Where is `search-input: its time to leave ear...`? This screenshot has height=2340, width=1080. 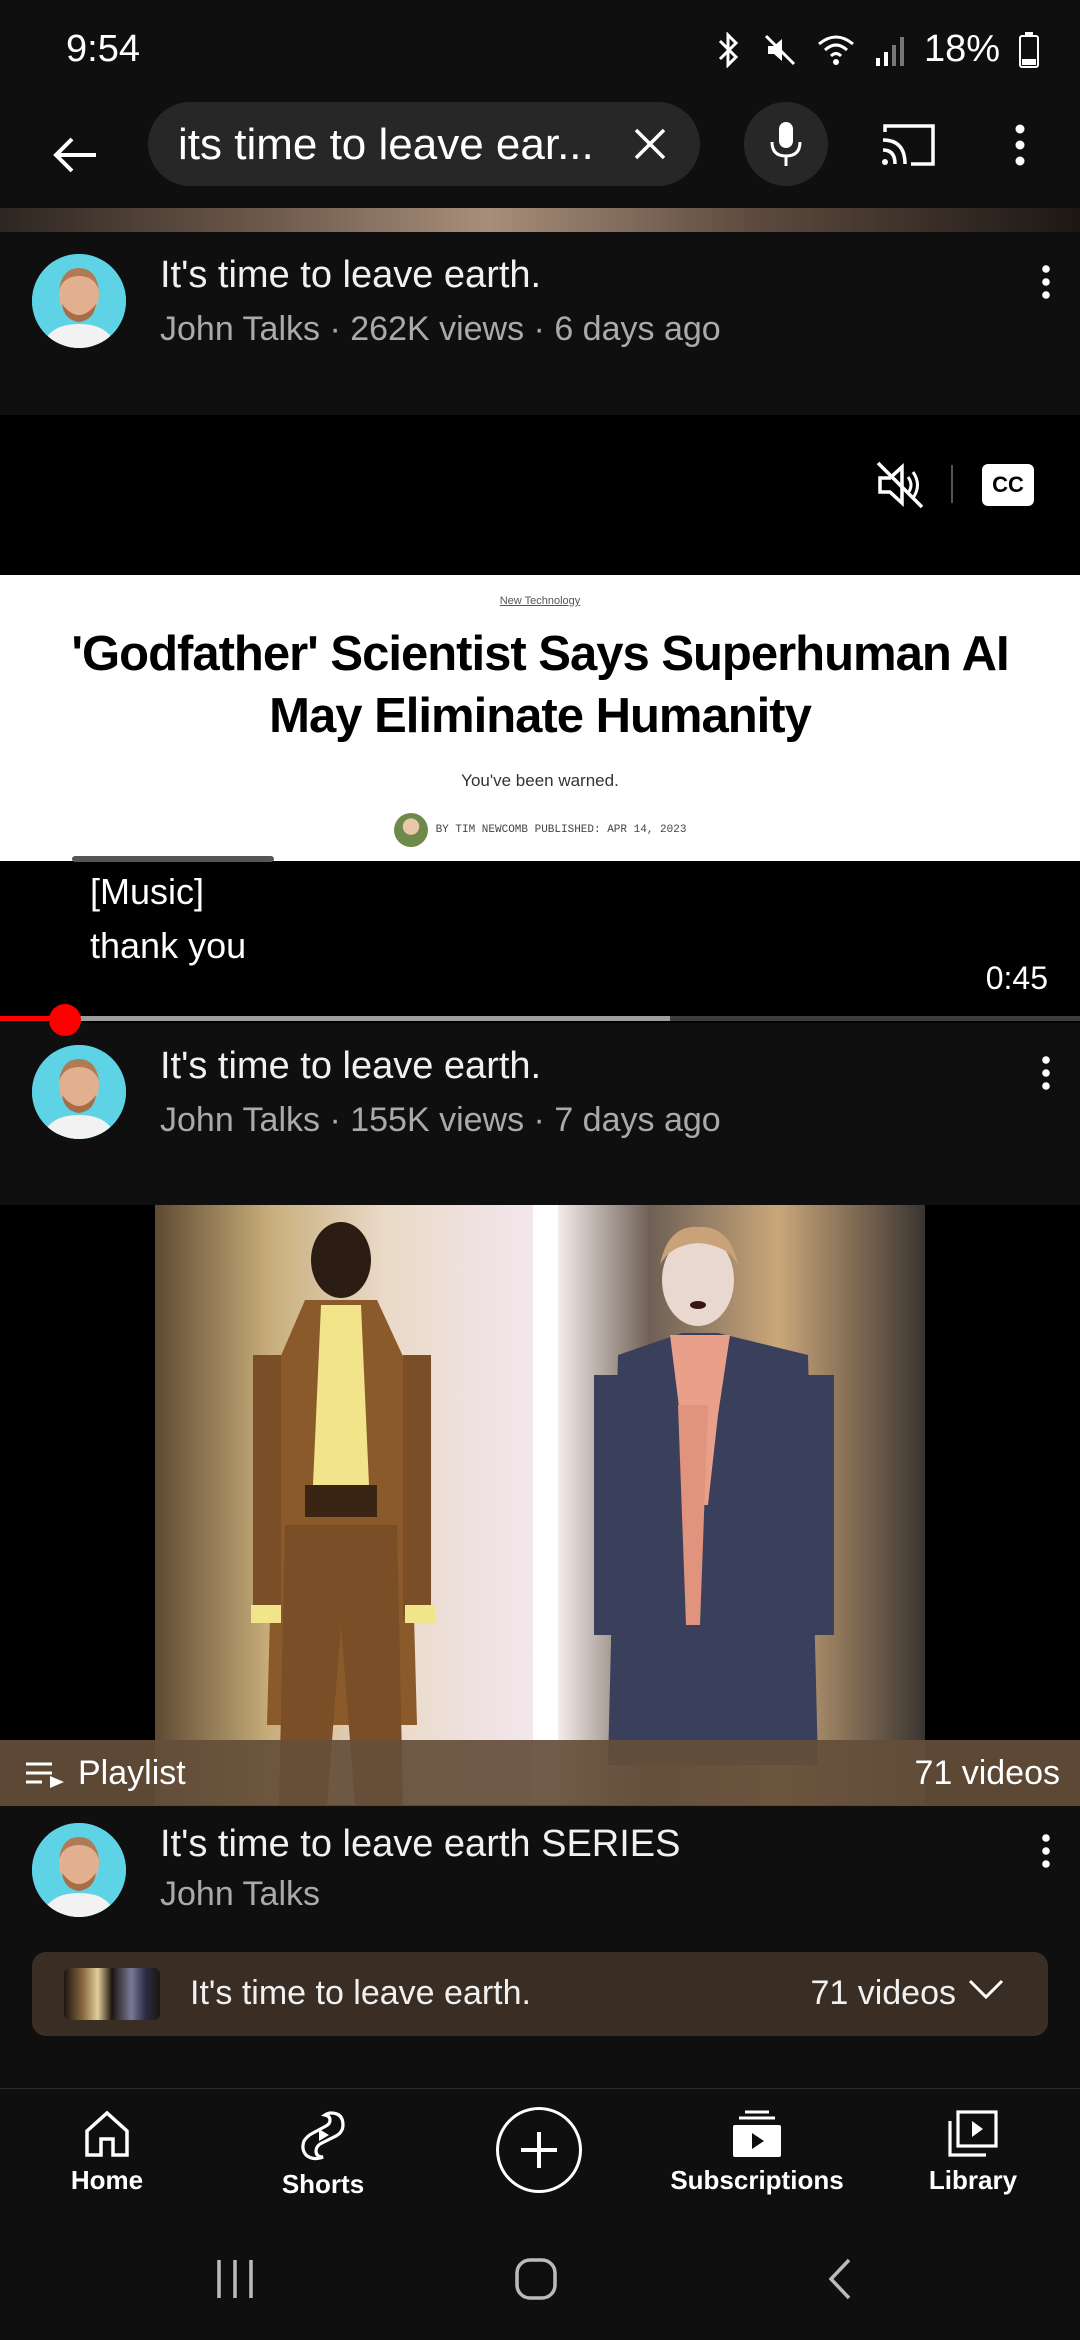
search-input: its time to leave ear... is located at coordinates (424, 144).